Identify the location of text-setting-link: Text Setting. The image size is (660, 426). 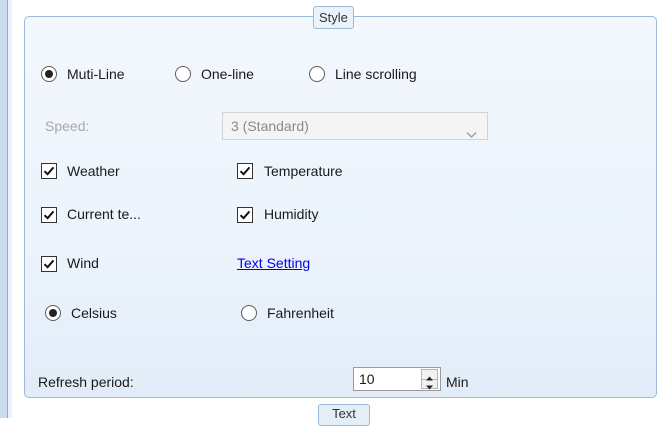
(273, 263).